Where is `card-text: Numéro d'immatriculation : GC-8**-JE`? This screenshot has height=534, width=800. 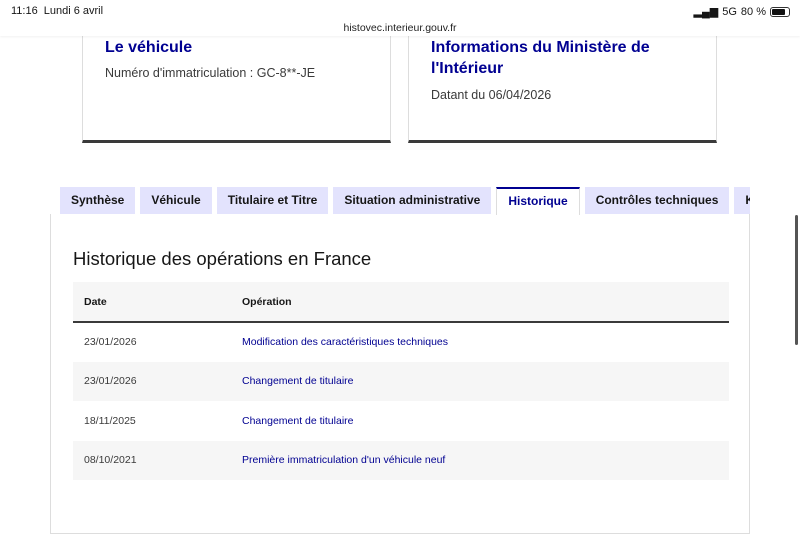 card-text: Numéro d'immatriculation : GC-8**-JE is located at coordinates (210, 73).